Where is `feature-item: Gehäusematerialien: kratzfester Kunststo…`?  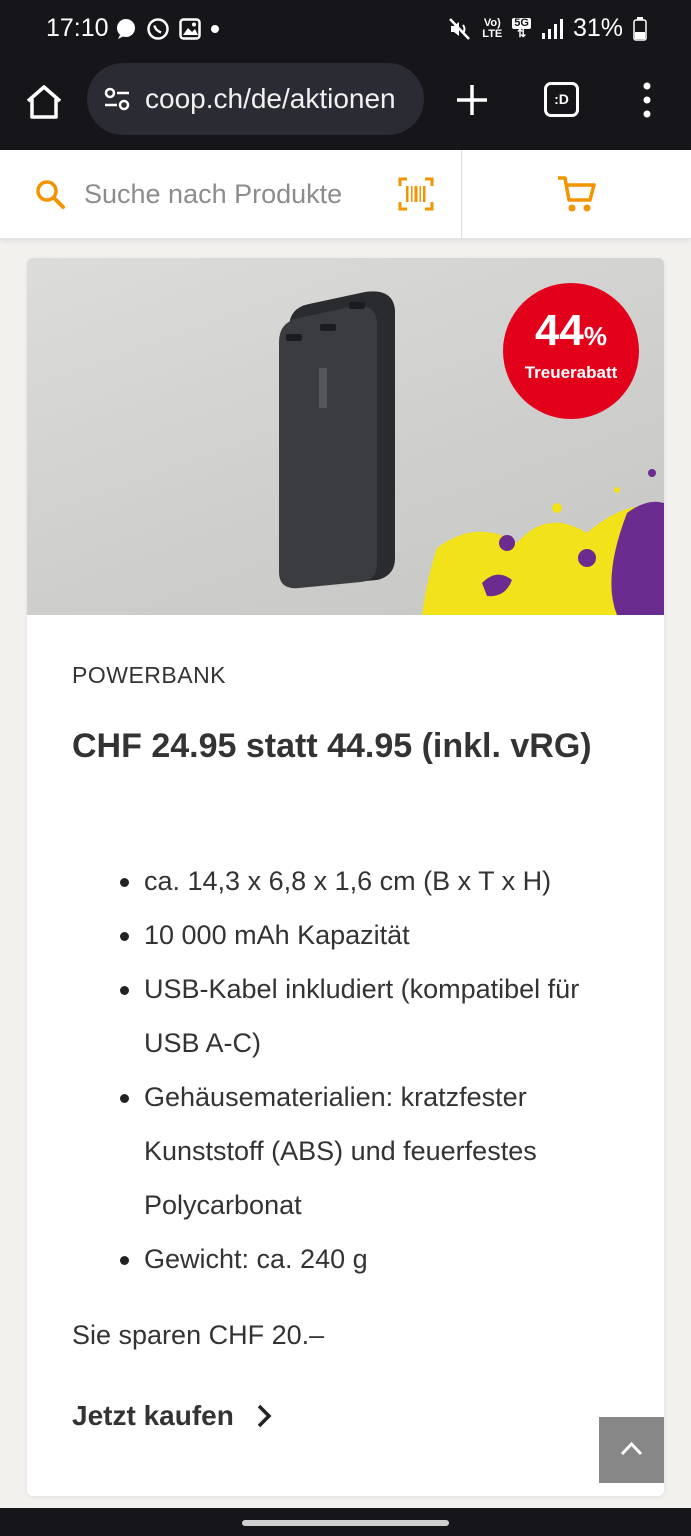 feature-item: Gehäusematerialien: kratzfester Kunststo… is located at coordinates (372, 1151).